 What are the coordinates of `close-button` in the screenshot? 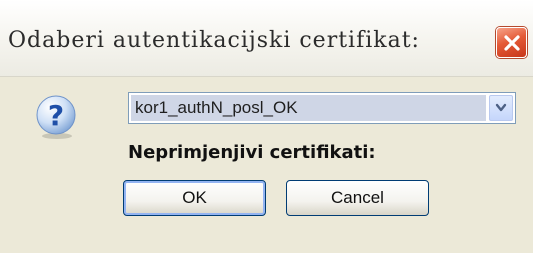 It's located at (511, 42).